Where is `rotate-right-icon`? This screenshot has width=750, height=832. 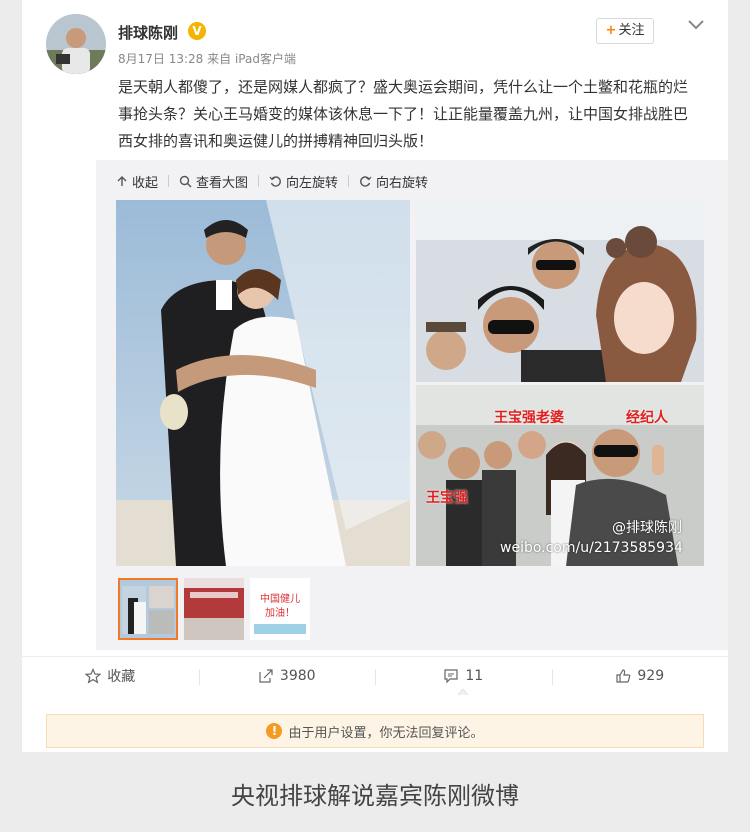 rotate-right-icon is located at coordinates (366, 181).